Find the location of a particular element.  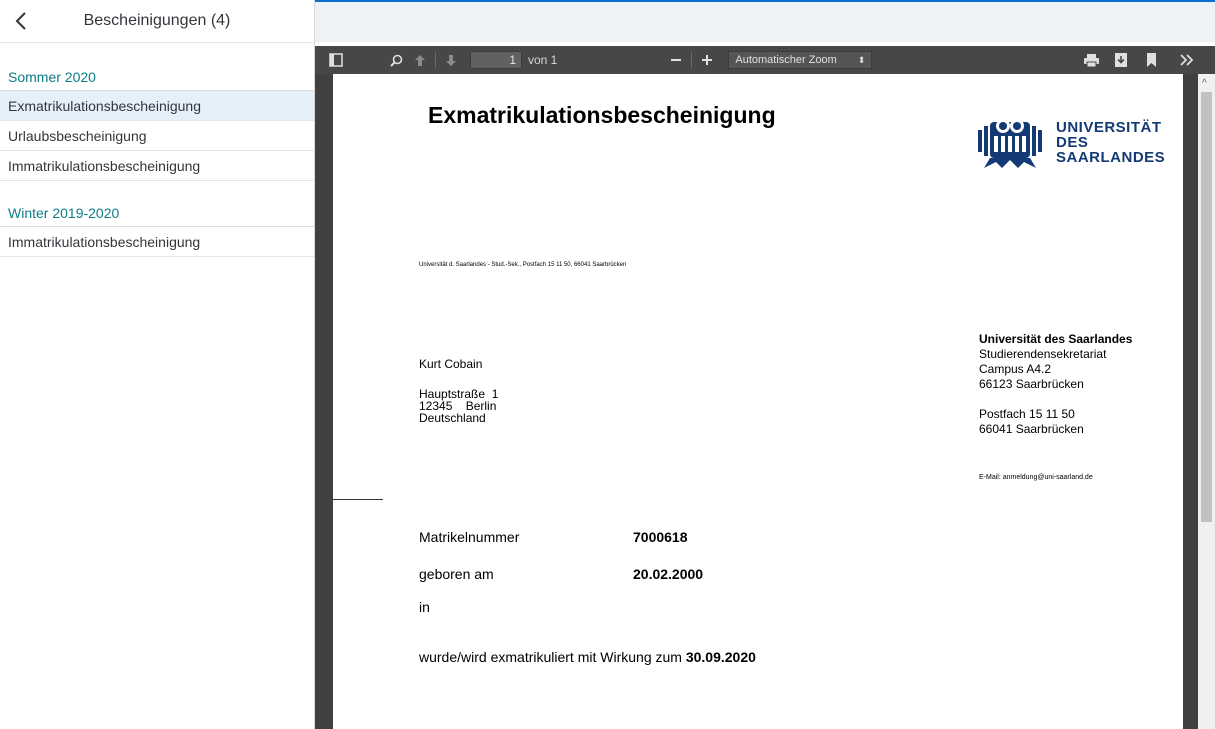

sidebar-toggle-button is located at coordinates (336, 60).